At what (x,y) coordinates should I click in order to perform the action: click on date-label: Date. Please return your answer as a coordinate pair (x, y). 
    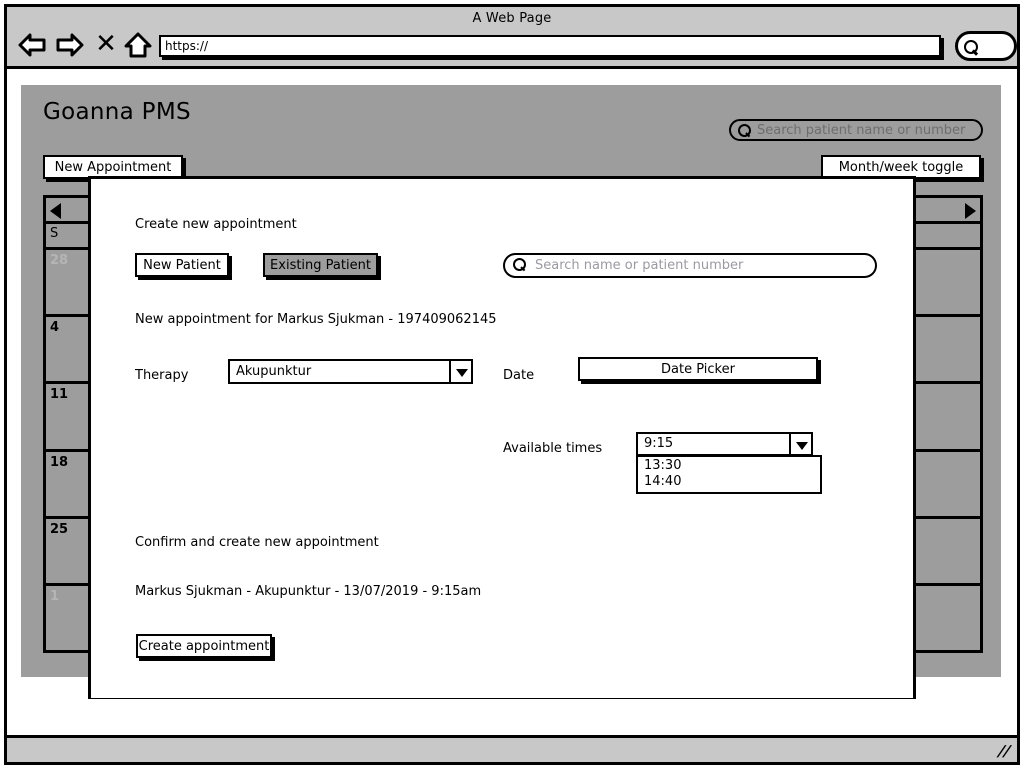
    Looking at the image, I should click on (519, 375).